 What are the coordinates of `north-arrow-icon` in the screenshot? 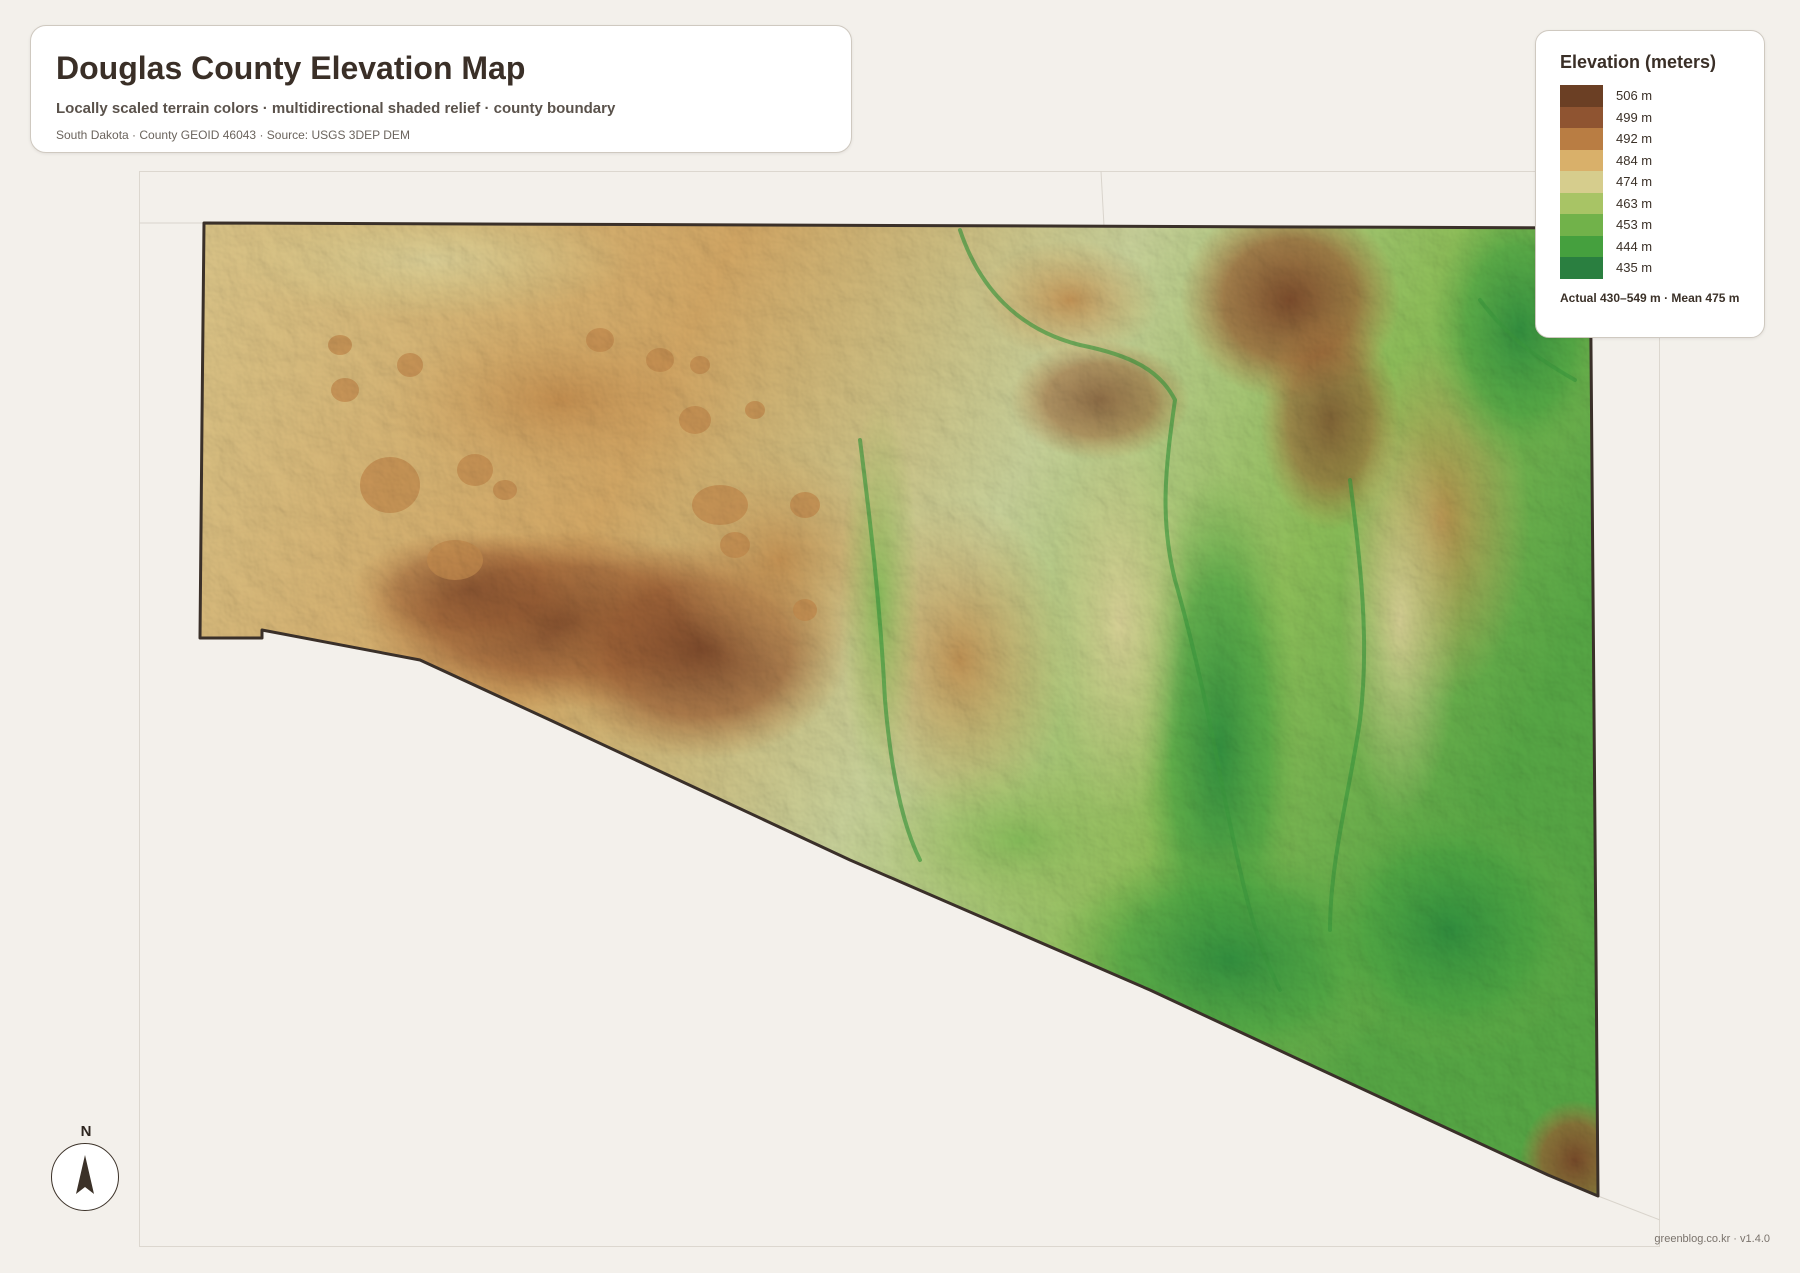 It's located at (85, 1174).